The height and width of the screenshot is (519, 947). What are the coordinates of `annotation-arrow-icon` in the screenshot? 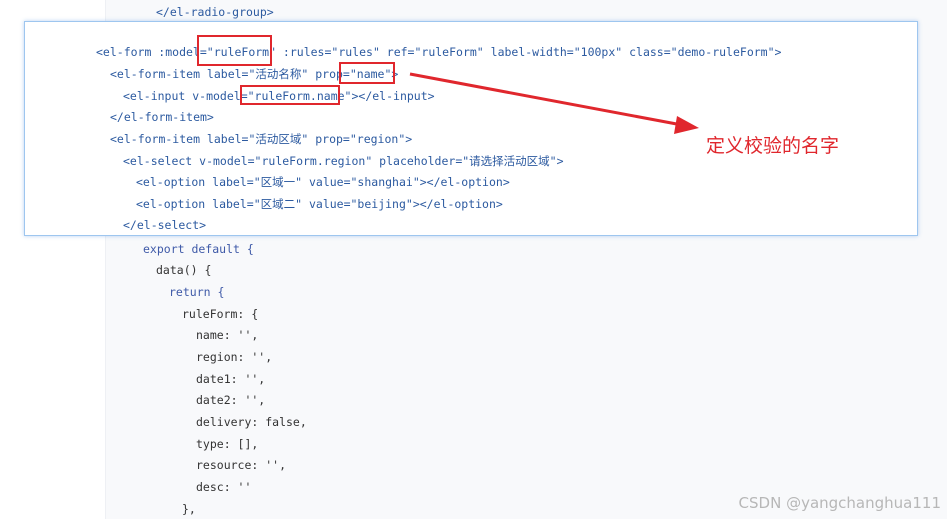 It's located at (554, 103).